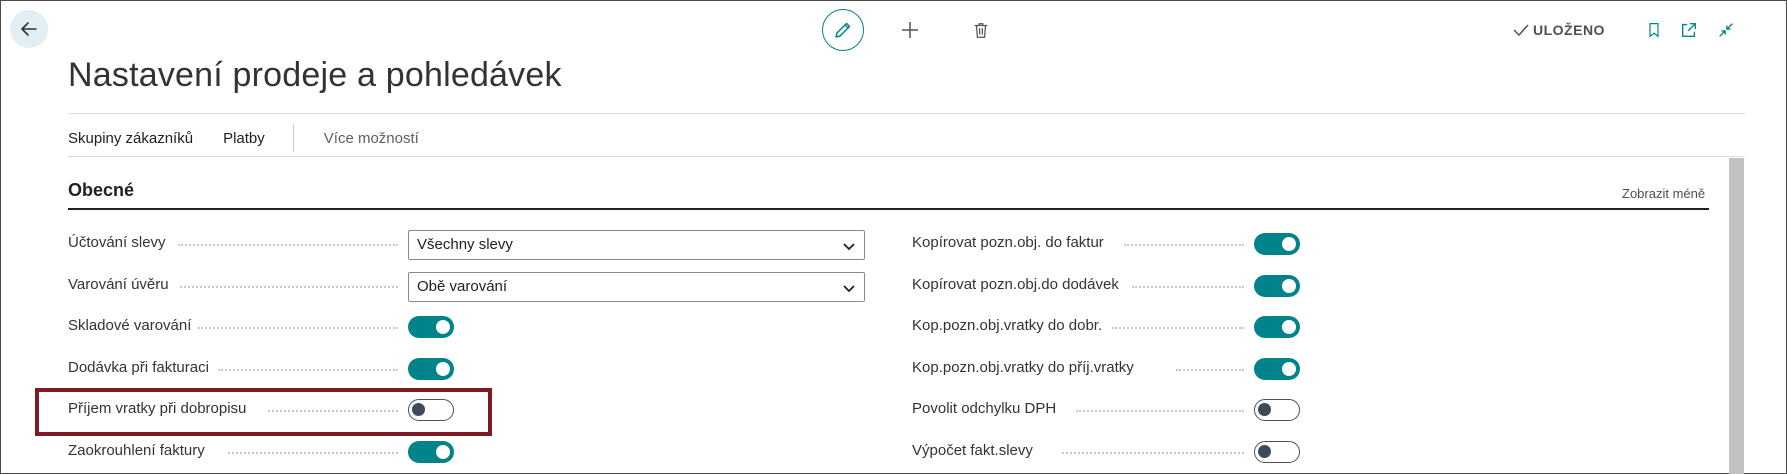 The image size is (1787, 474). I want to click on bookmark-icon, so click(1654, 30).